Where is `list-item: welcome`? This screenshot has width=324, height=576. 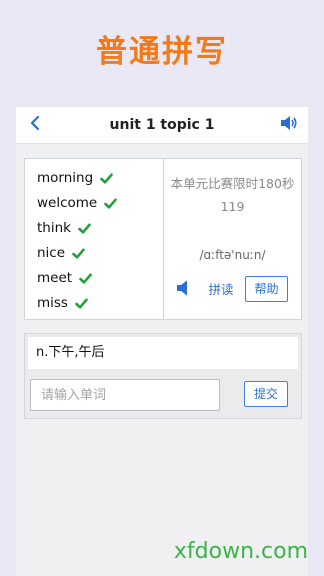
list-item: welcome is located at coordinates (77, 203).